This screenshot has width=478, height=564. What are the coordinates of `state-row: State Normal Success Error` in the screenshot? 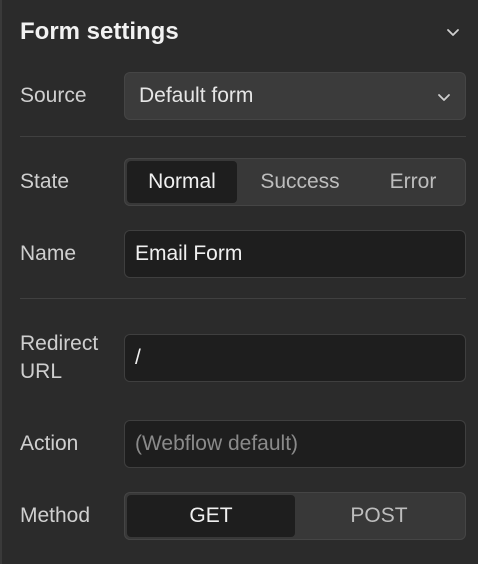 It's located at (243, 182).